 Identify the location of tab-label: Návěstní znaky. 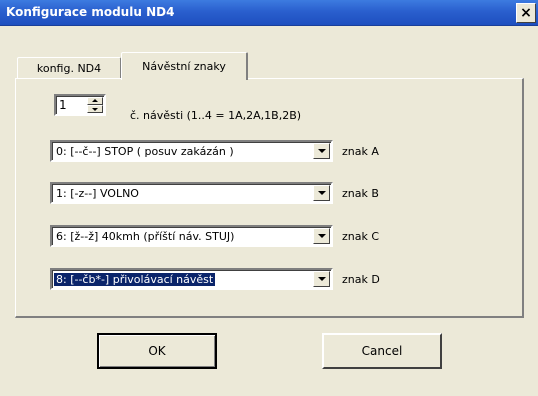
(184, 66).